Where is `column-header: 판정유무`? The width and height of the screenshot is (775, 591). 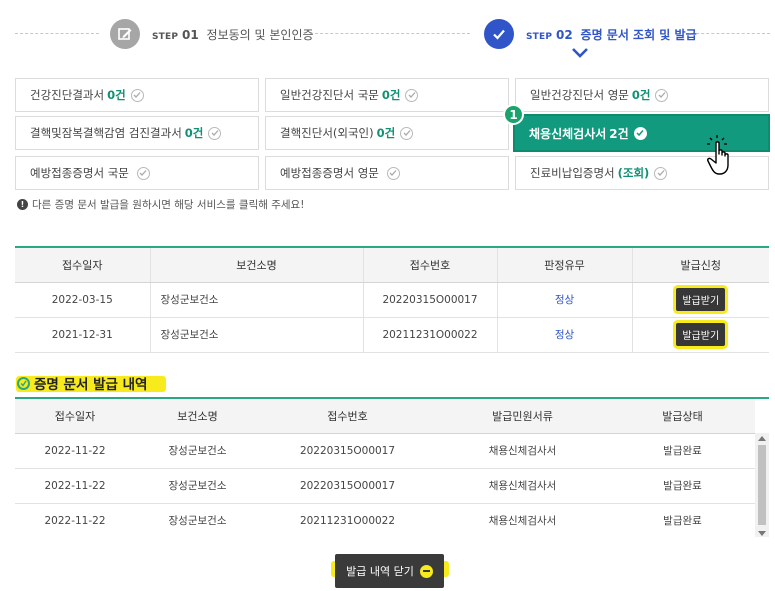
column-header: 판정유무 is located at coordinates (564, 264).